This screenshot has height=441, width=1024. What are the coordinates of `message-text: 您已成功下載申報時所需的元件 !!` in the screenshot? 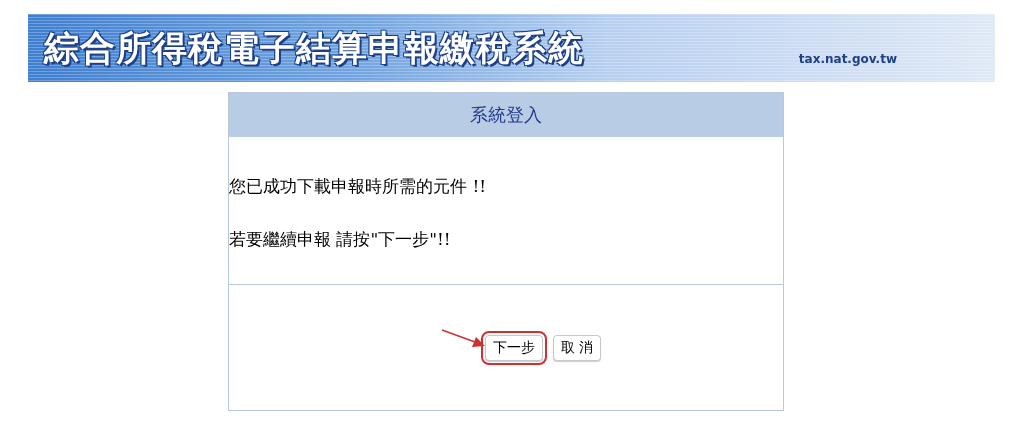 It's located at (358, 186).